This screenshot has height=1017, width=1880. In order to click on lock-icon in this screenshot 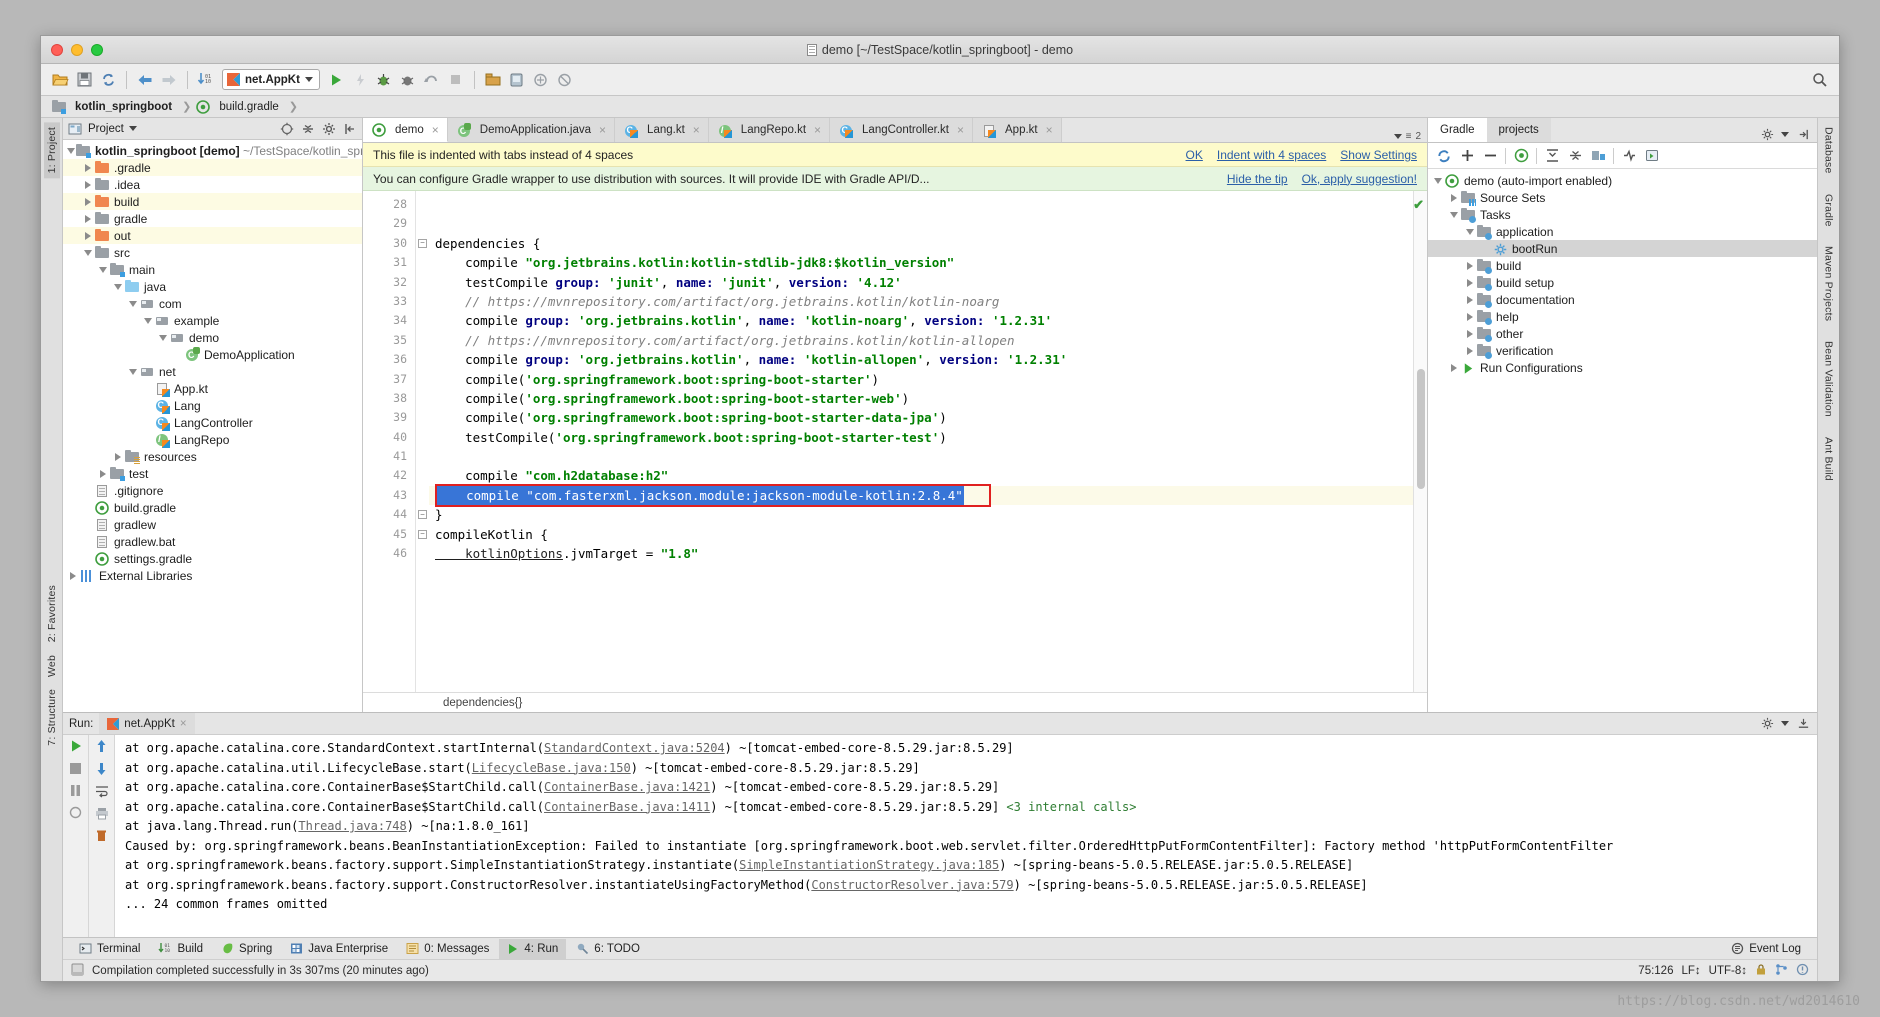, I will do `click(1761, 971)`.